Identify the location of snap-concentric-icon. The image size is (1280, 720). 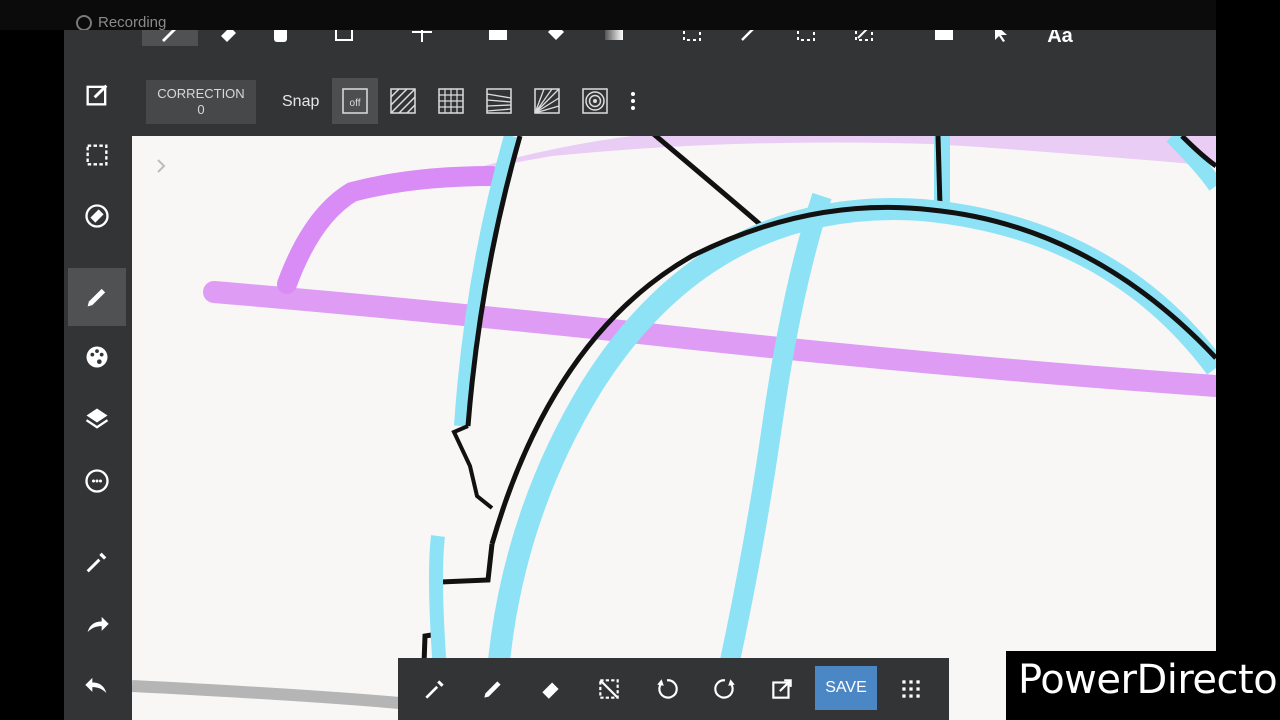
(595, 101).